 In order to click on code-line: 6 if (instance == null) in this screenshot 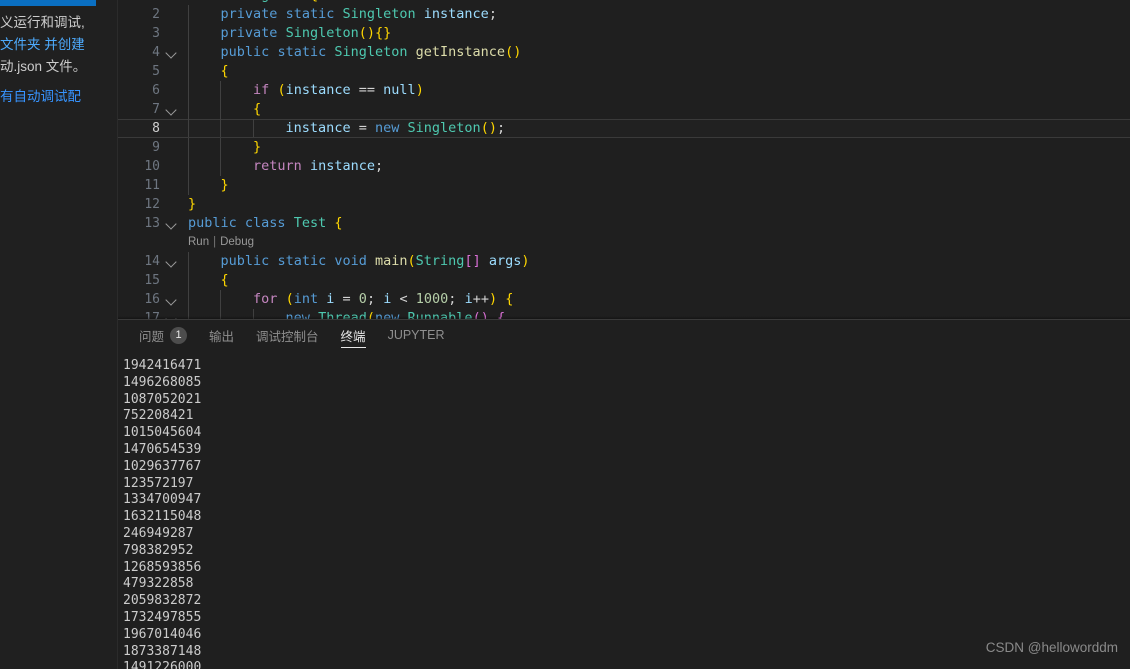, I will do `click(624, 90)`.